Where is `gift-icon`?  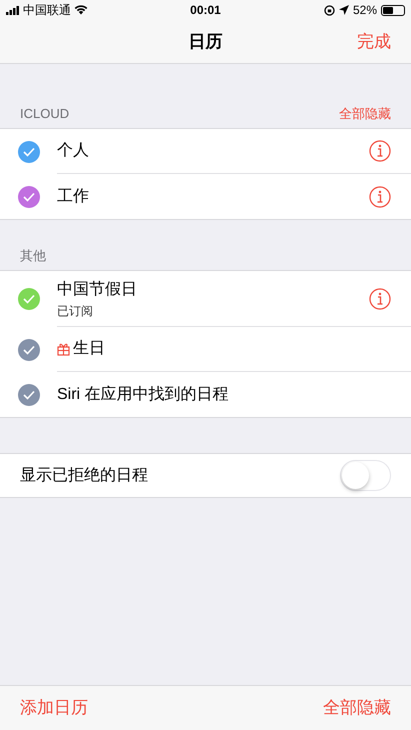
gift-icon is located at coordinates (63, 349).